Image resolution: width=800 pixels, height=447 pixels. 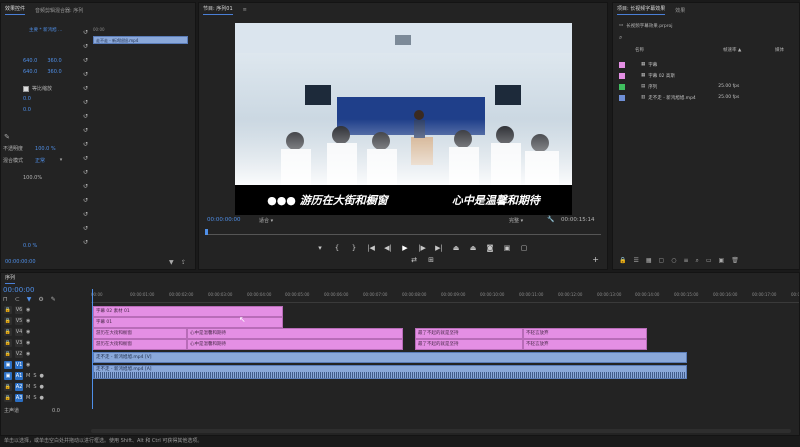 What do you see at coordinates (388, 248) in the screenshot?
I see `step-back-icon: ◀|` at bounding box center [388, 248].